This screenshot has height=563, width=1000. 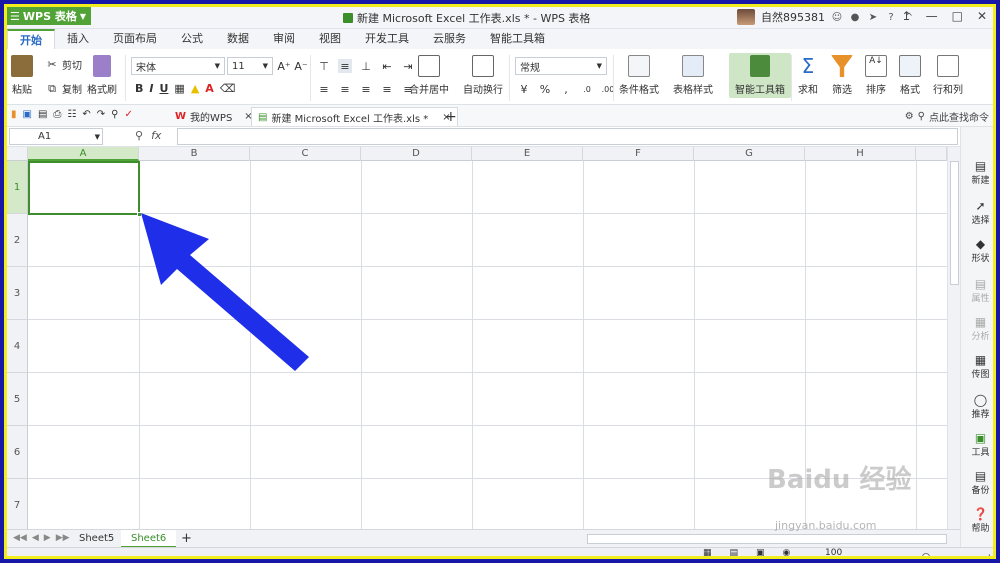 I want to click on wrap-text-button: 自动换行, so click(x=483, y=75).